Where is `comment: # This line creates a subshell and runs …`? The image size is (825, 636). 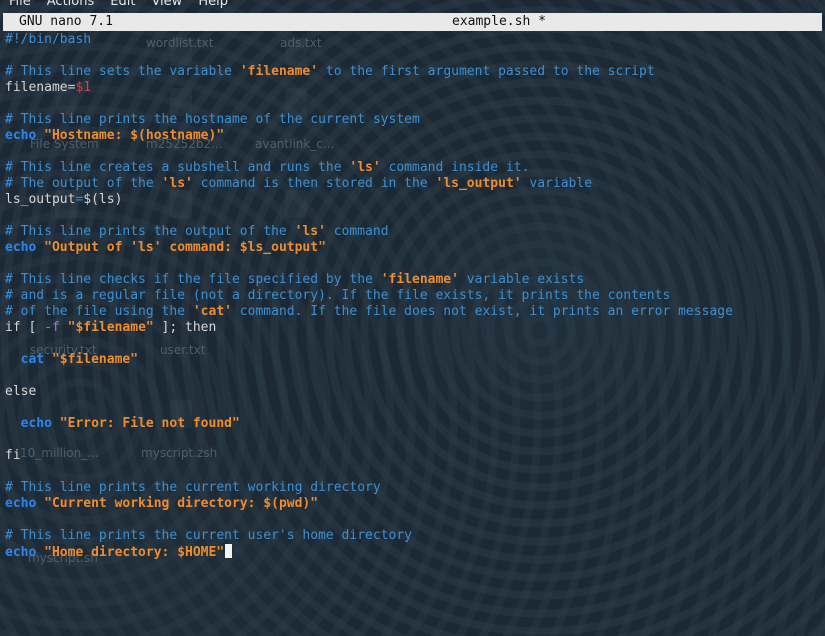
comment: # This line creates a subshell and runs … is located at coordinates (177, 167).